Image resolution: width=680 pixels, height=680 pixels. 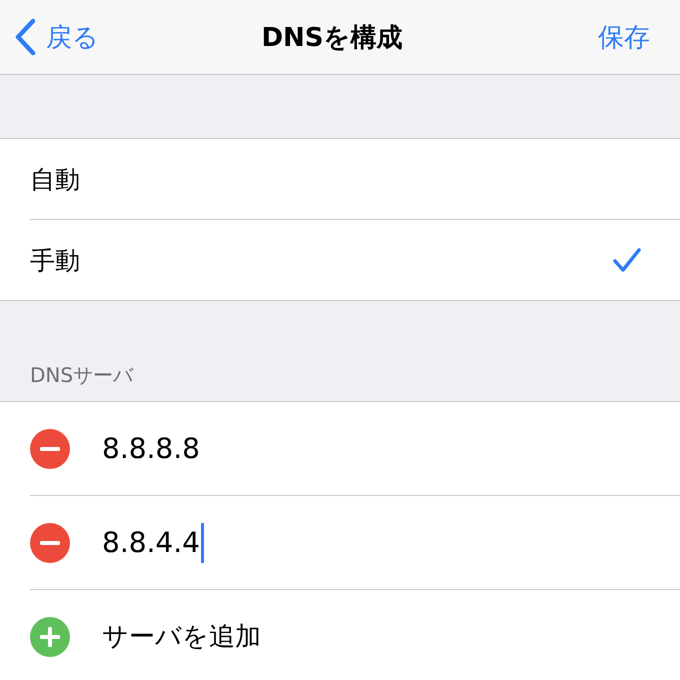 I want to click on add-icon, so click(x=50, y=636).